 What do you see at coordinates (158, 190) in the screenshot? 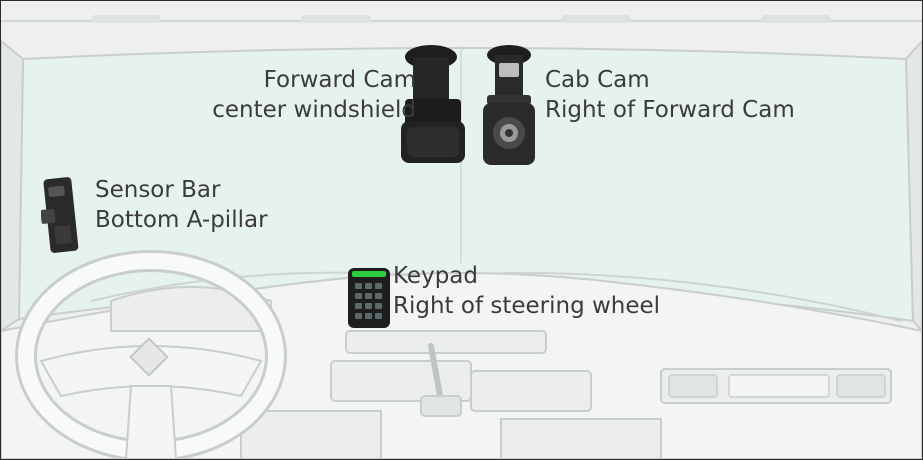
I see `sensor-bar-name: Sensor Bar` at bounding box center [158, 190].